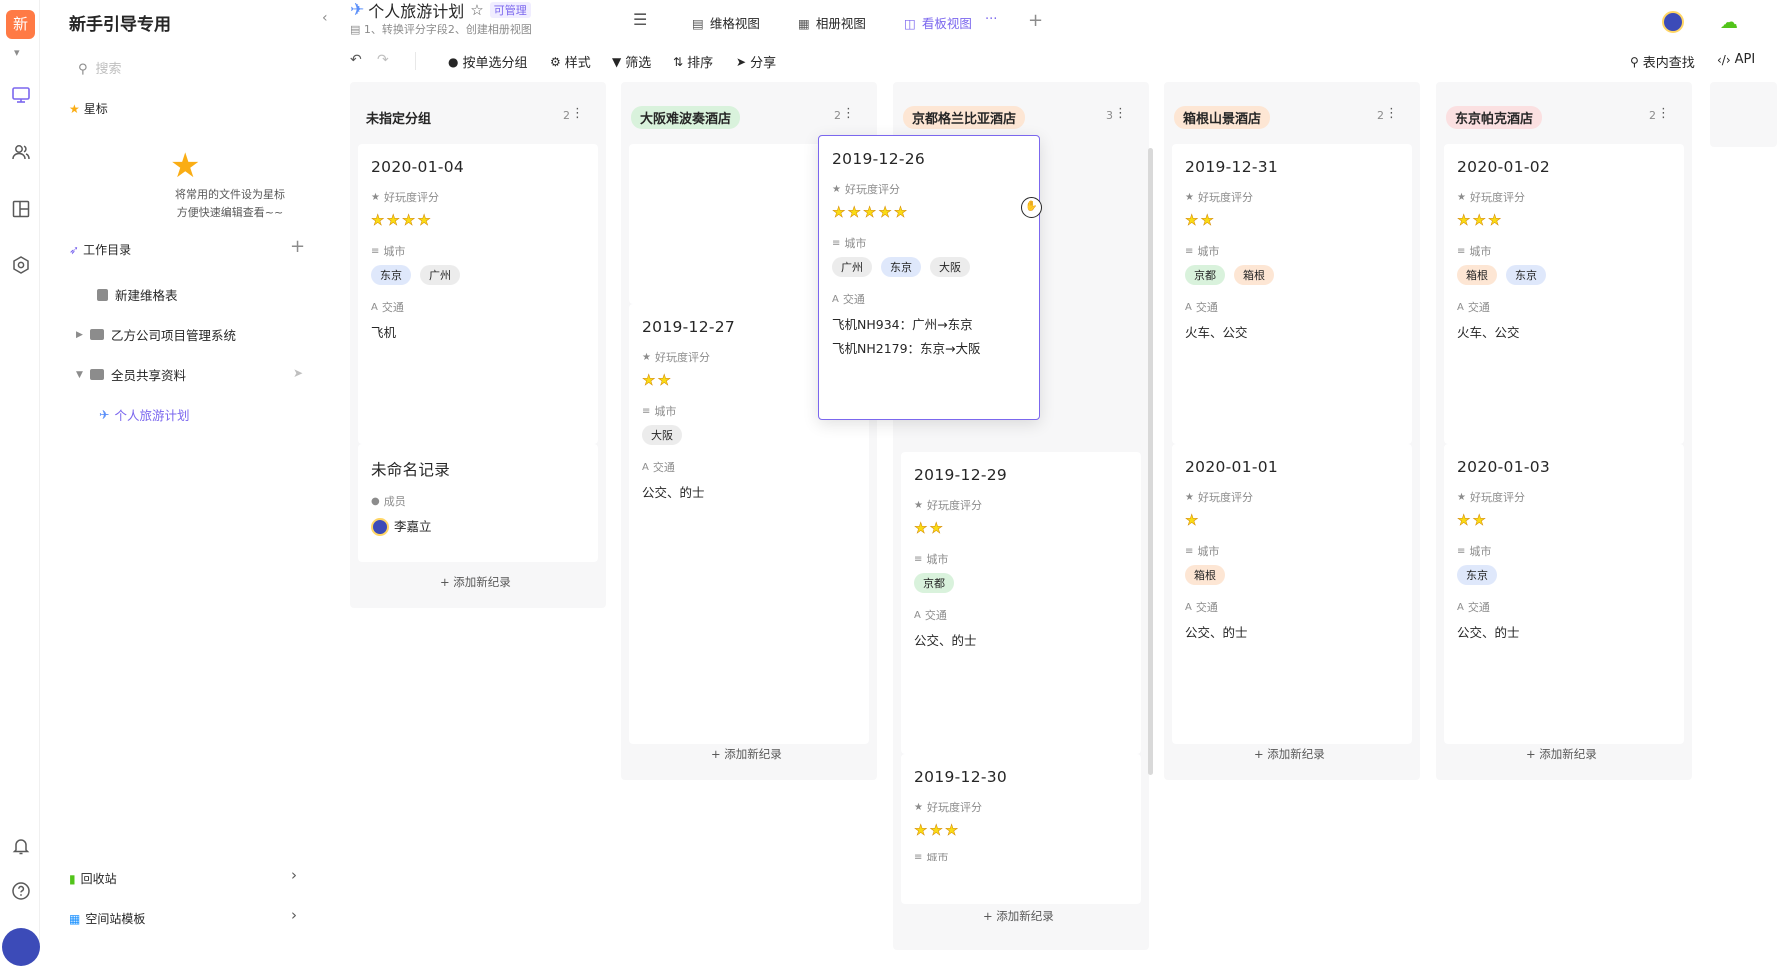  Describe the element at coordinates (1461, 197) in the screenshot. I see `star-icon: ★` at that location.